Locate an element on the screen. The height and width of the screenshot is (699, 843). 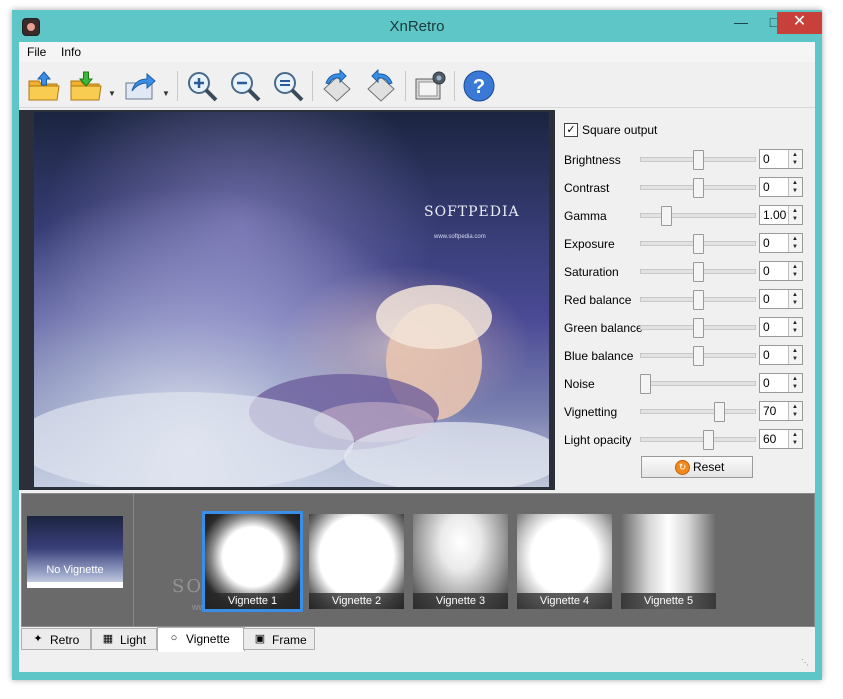
light-opacity-spinbox: 60 ▲ ▼ is located at coordinates (781, 439).